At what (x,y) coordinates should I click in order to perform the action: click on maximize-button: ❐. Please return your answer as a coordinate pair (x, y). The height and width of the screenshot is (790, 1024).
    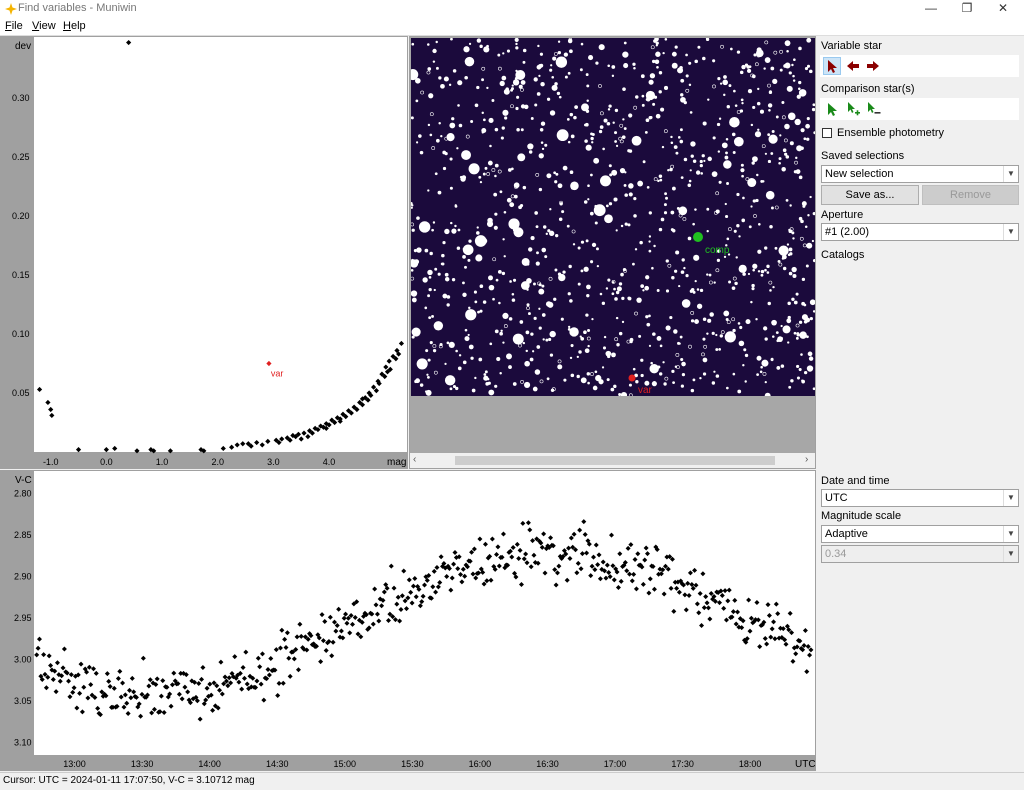
    Looking at the image, I should click on (967, 9).